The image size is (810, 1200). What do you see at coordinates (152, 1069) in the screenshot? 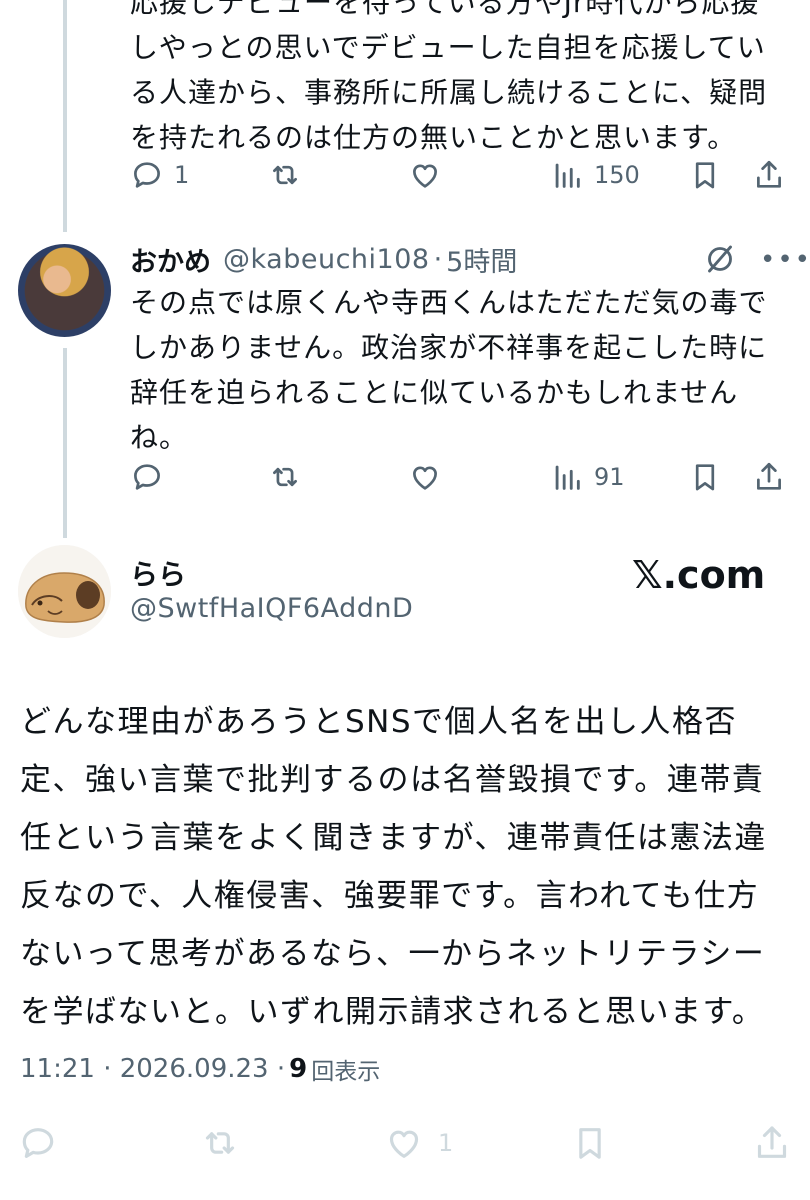
I see `timestamp: 11:21 · 2026.09.23 ·` at bounding box center [152, 1069].